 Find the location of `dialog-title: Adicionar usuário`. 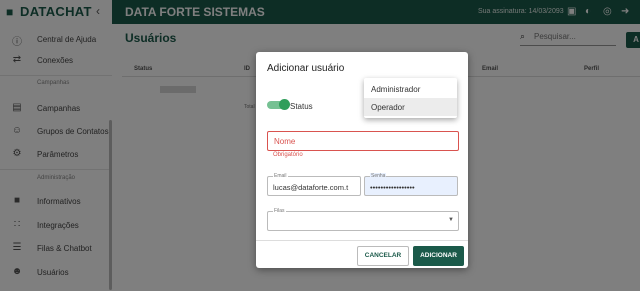

dialog-title: Adicionar usuário is located at coordinates (306, 68).